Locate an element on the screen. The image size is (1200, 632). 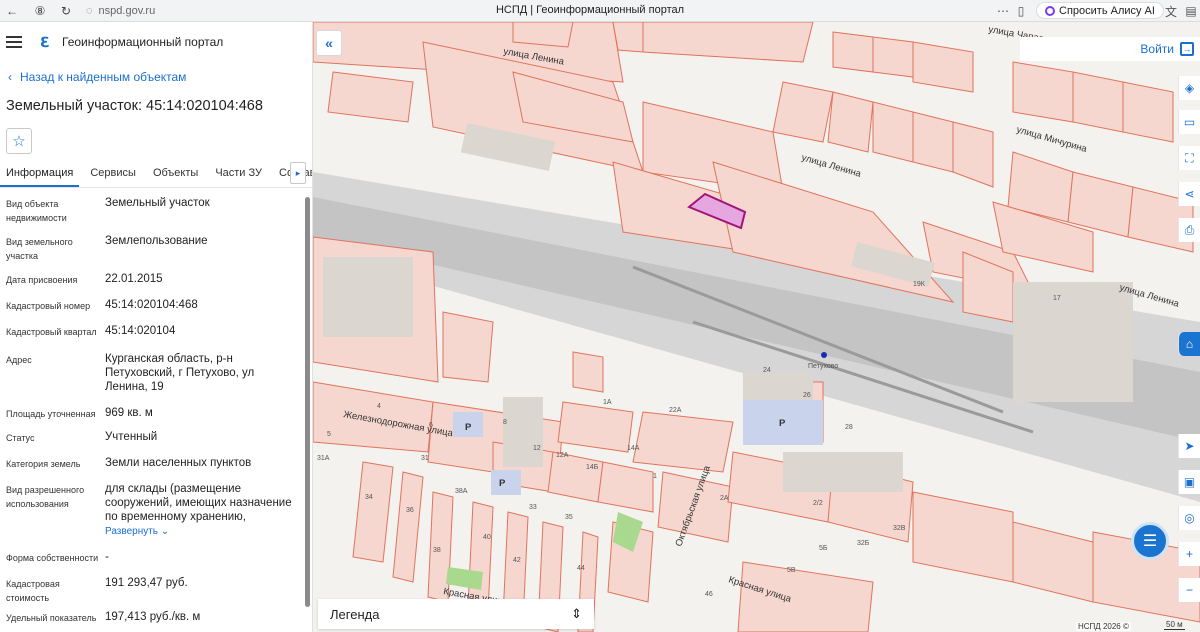
expand-label: Развернуть is located at coordinates (132, 531).